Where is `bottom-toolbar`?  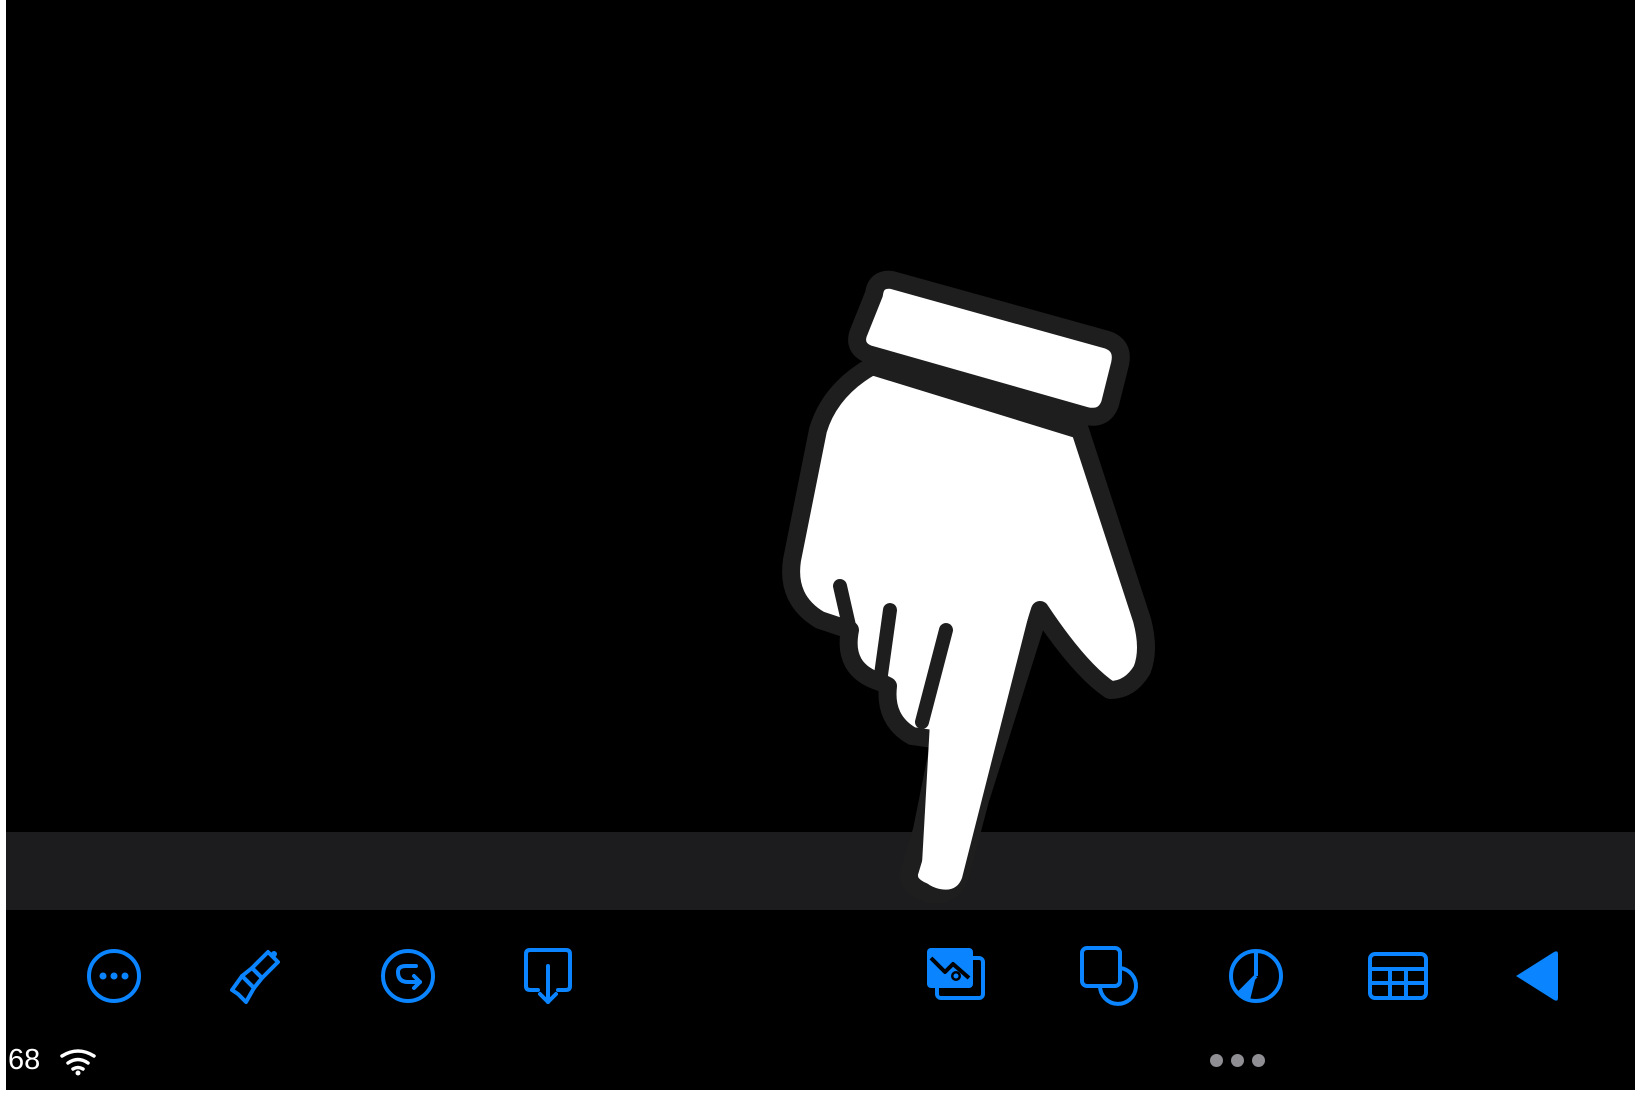 bottom-toolbar is located at coordinates (820, 970).